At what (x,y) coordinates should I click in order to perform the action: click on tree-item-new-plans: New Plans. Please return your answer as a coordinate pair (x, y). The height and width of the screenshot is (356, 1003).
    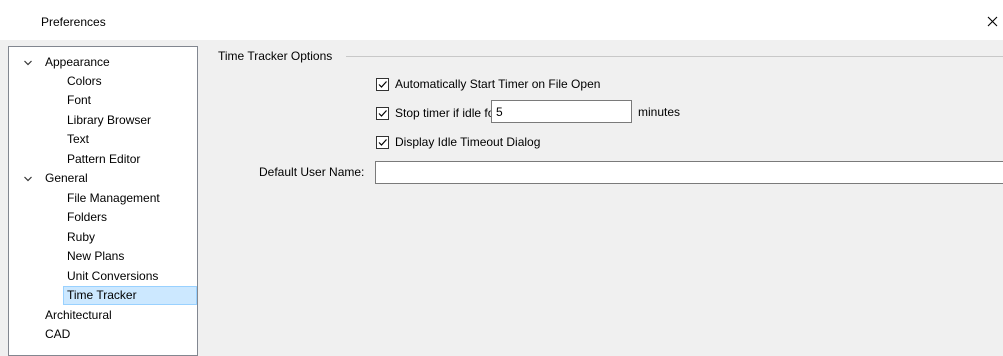
    Looking at the image, I should click on (103, 256).